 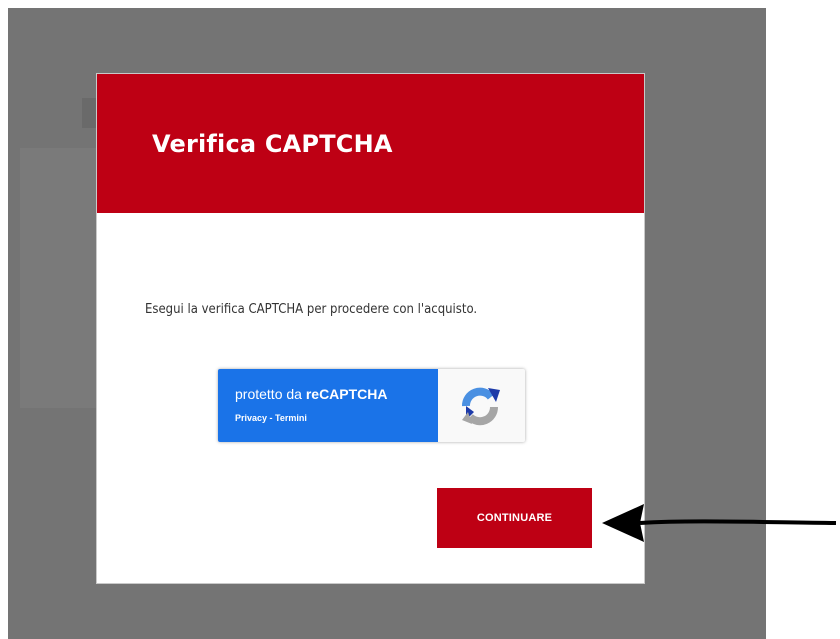 I want to click on recaptcha-terms-link: Termini, so click(x=291, y=418).